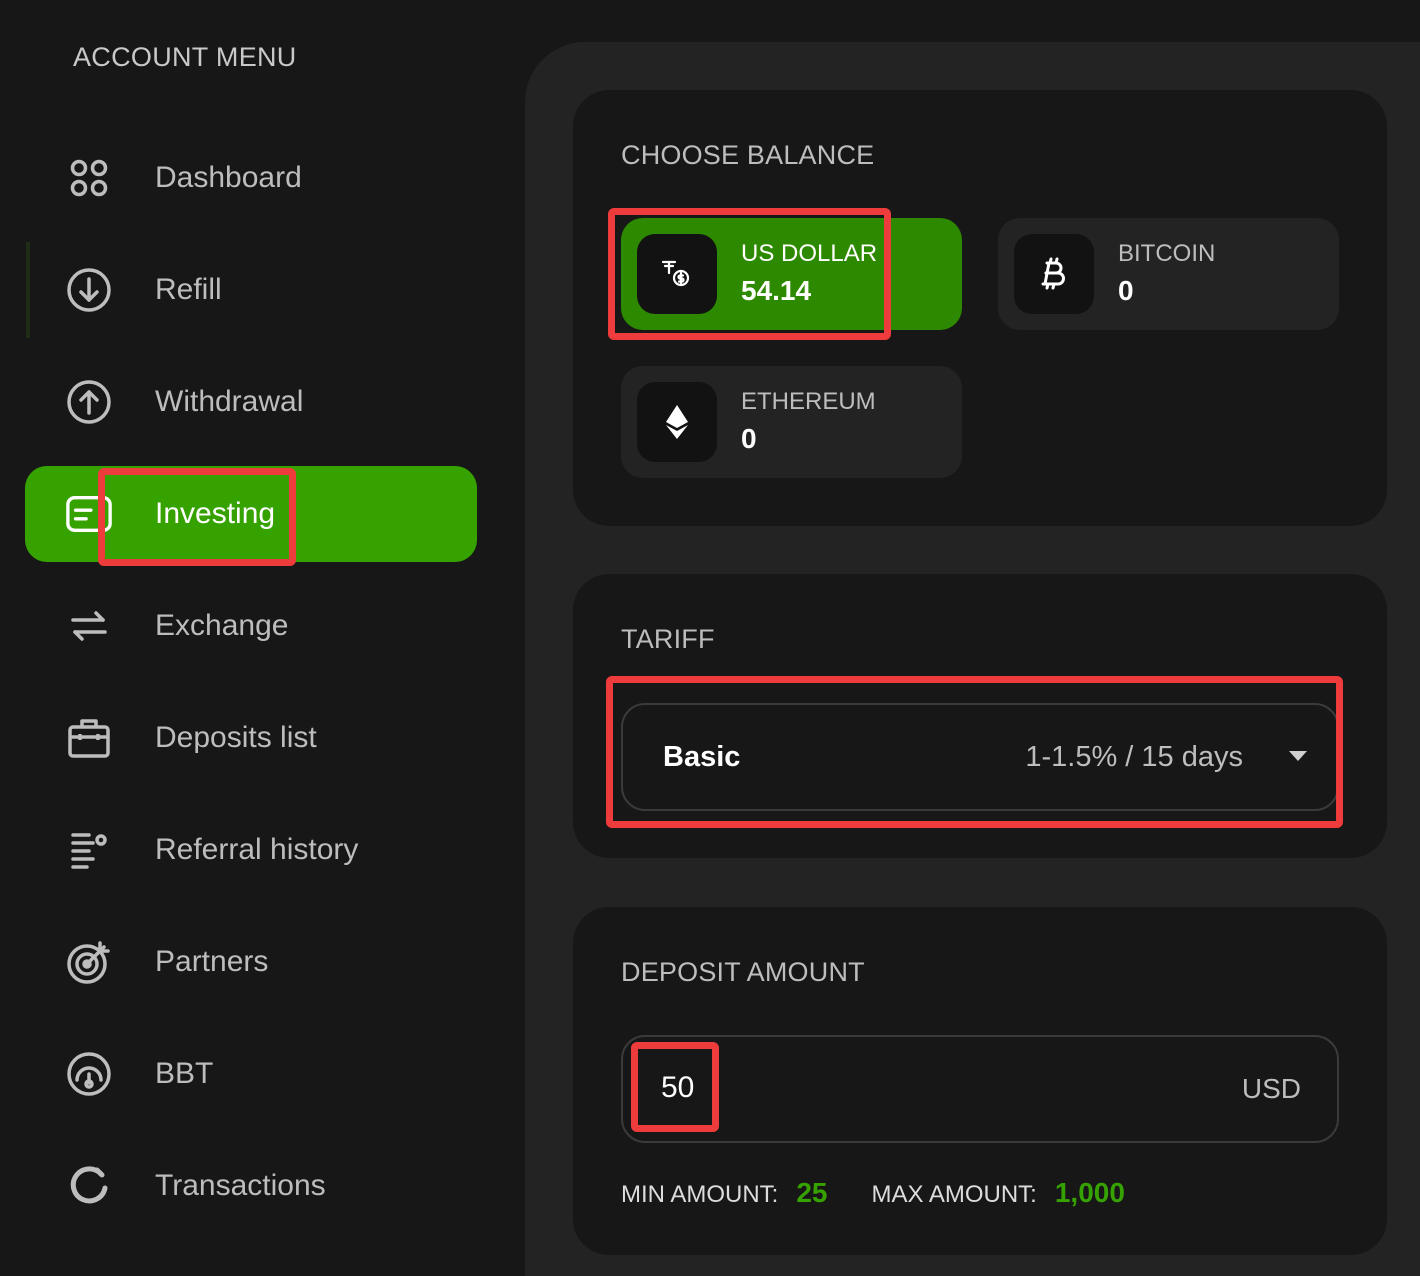 The image size is (1420, 1276). What do you see at coordinates (228, 177) in the screenshot?
I see `sidebar-item-label: Dashboard` at bounding box center [228, 177].